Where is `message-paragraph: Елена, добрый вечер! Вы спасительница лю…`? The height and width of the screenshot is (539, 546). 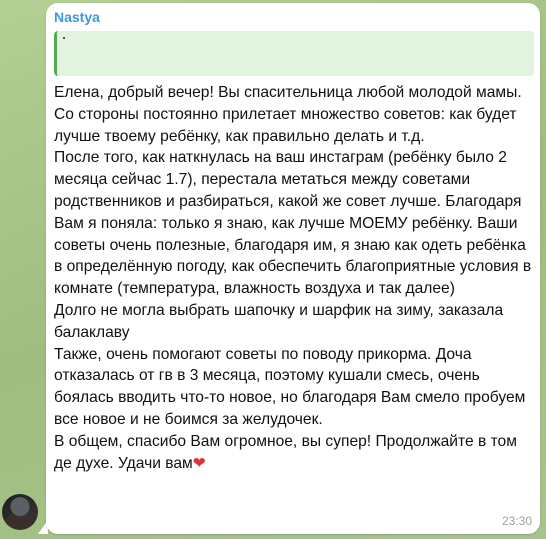
message-paragraph: Елена, добрый вечер! Вы спасительница лю… is located at coordinates (288, 114).